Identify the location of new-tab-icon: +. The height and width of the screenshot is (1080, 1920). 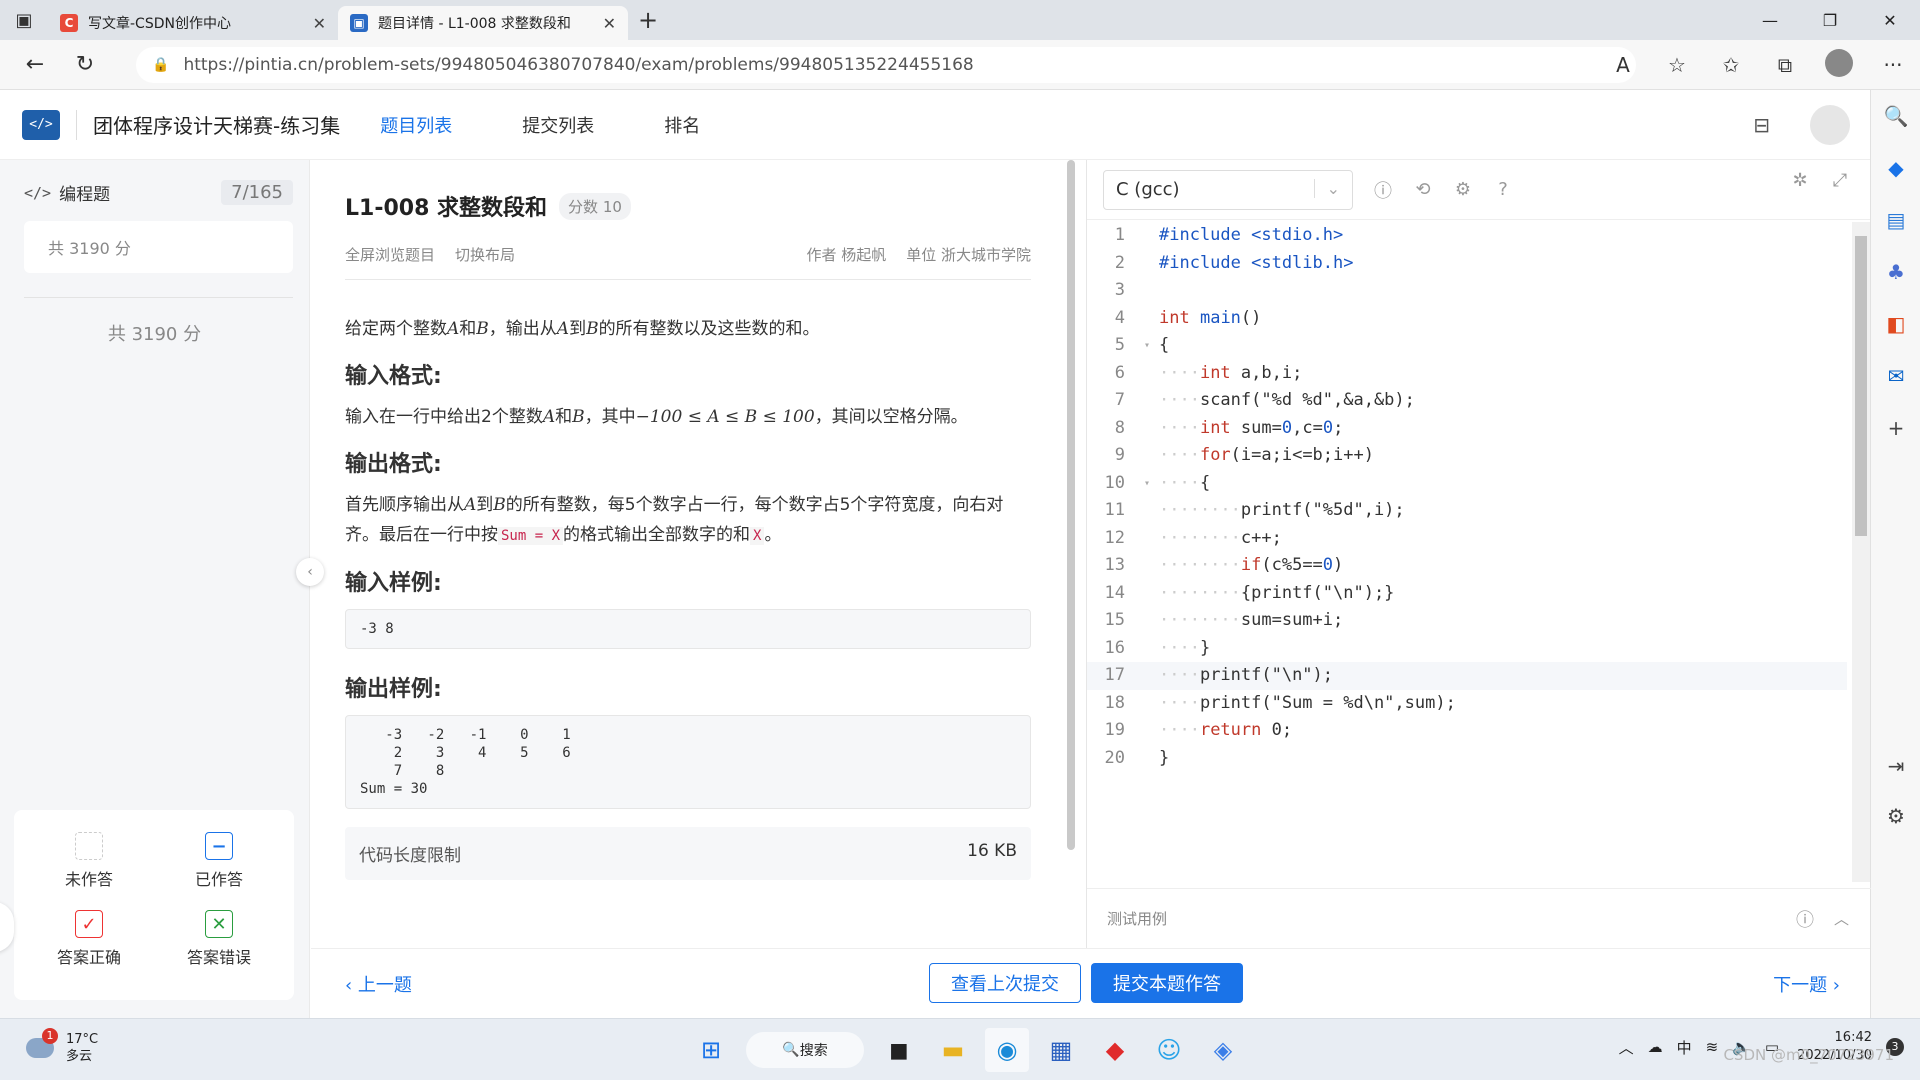
(648, 20).